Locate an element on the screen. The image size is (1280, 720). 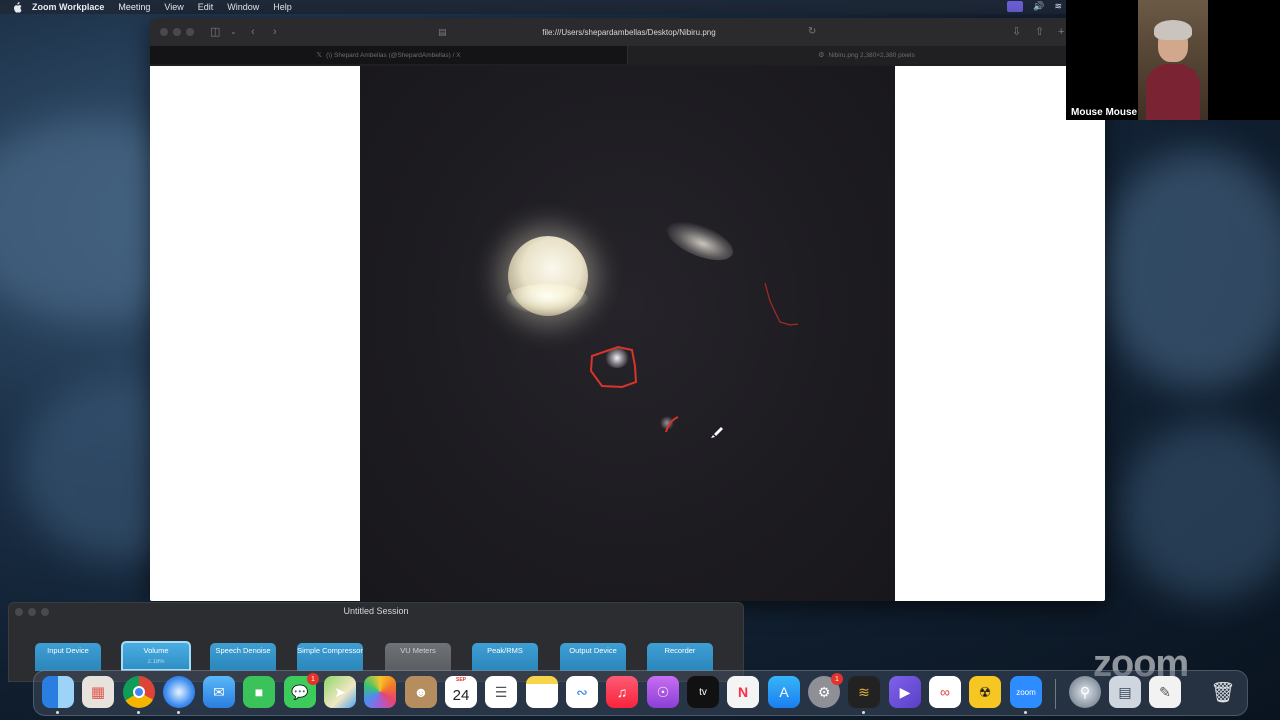
annotation-line is located at coordinates (781, 304).